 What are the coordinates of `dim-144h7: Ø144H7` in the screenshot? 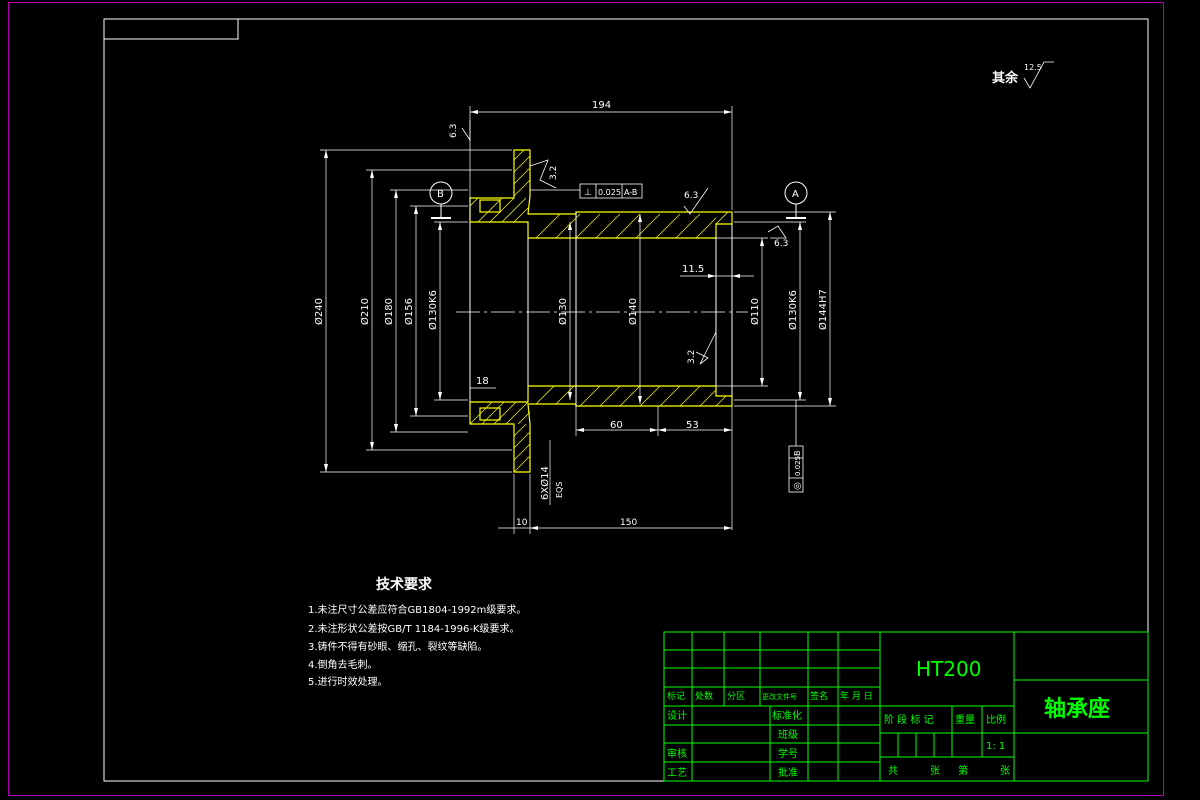 It's located at (823, 309).